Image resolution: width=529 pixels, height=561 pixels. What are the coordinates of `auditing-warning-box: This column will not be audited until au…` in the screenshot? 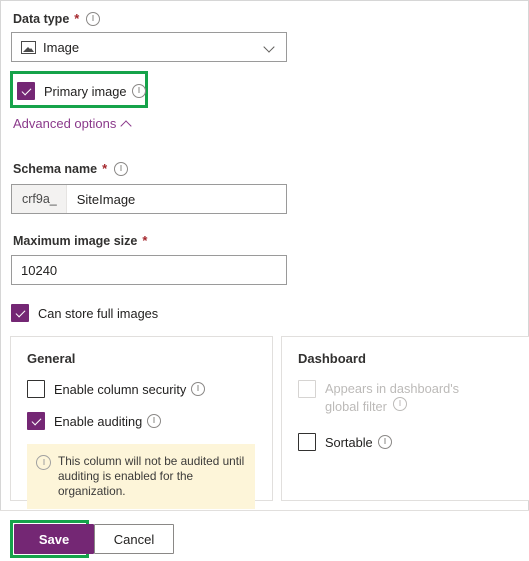 It's located at (141, 476).